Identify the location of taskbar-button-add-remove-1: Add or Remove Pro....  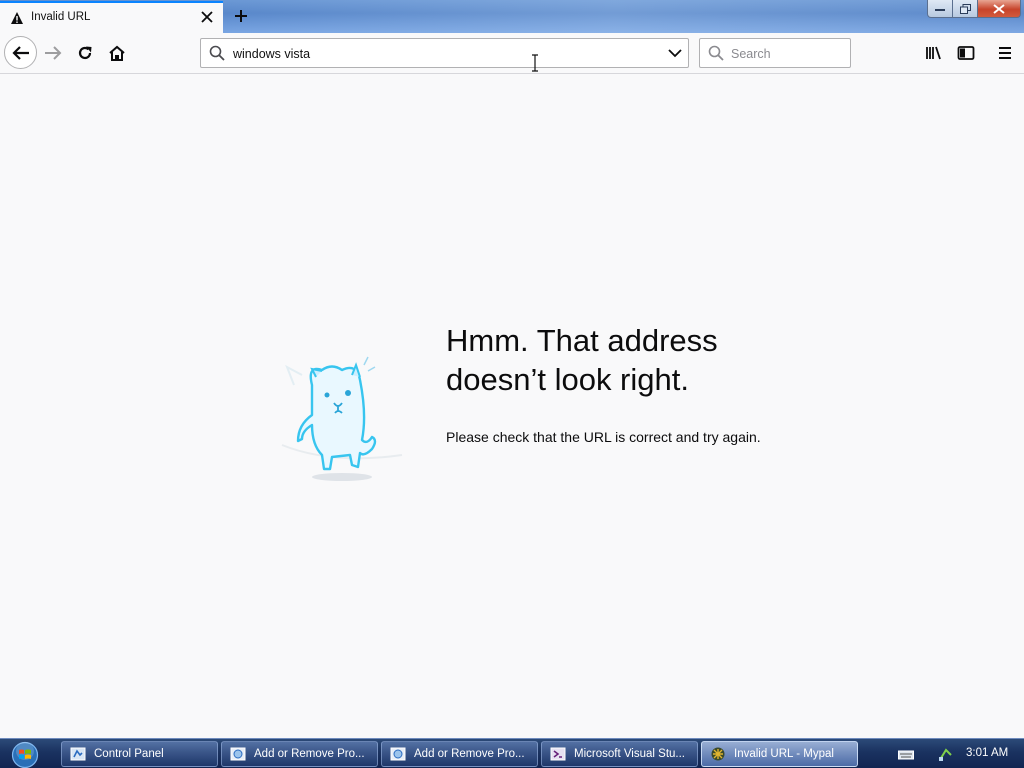
(299, 754).